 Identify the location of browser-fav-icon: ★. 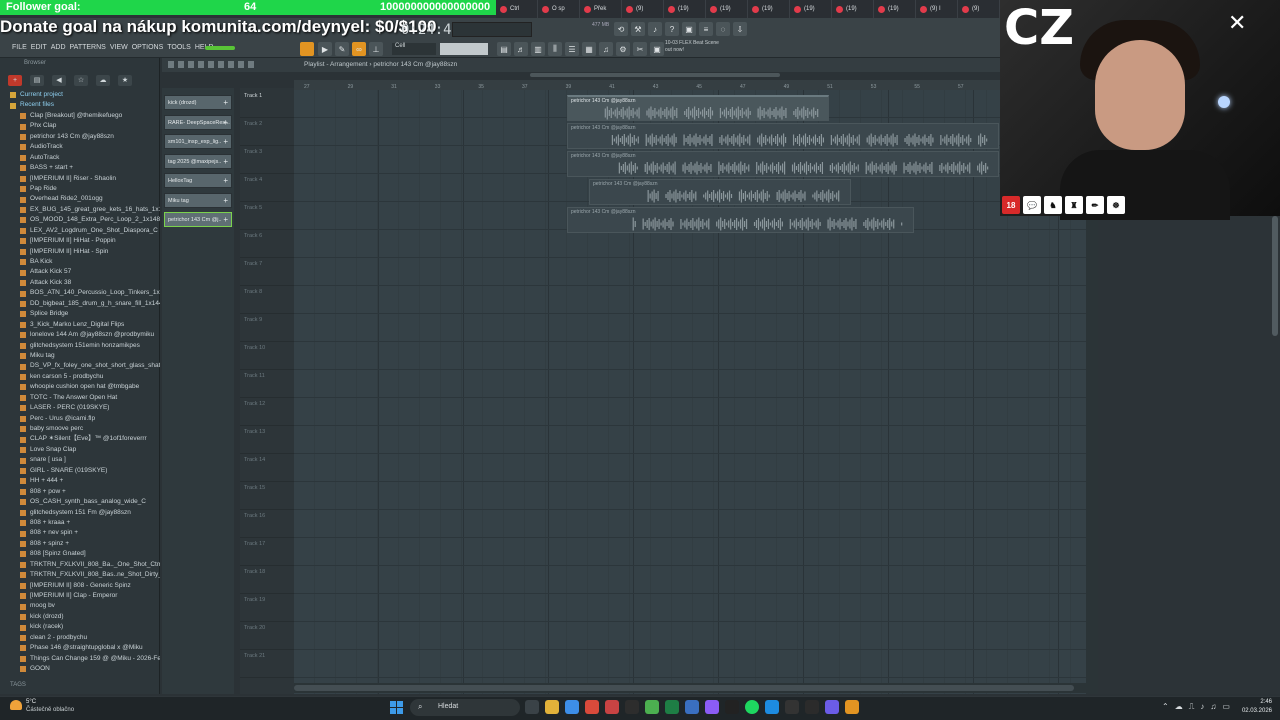
(125, 80).